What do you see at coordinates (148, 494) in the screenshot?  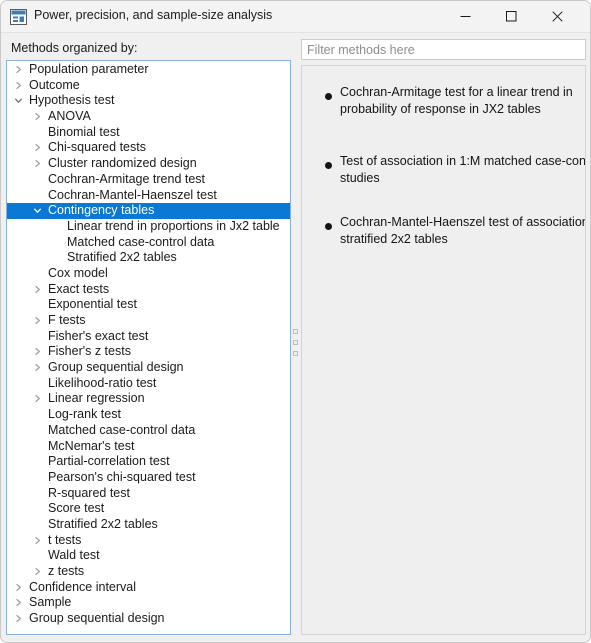 I see `tree-item: R-squared test` at bounding box center [148, 494].